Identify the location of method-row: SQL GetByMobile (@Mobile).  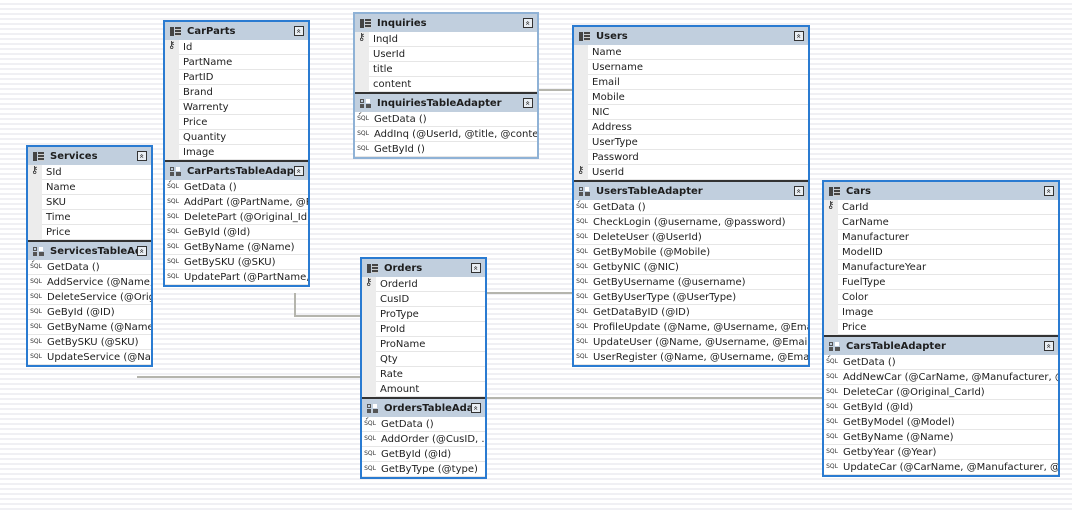
(691, 252).